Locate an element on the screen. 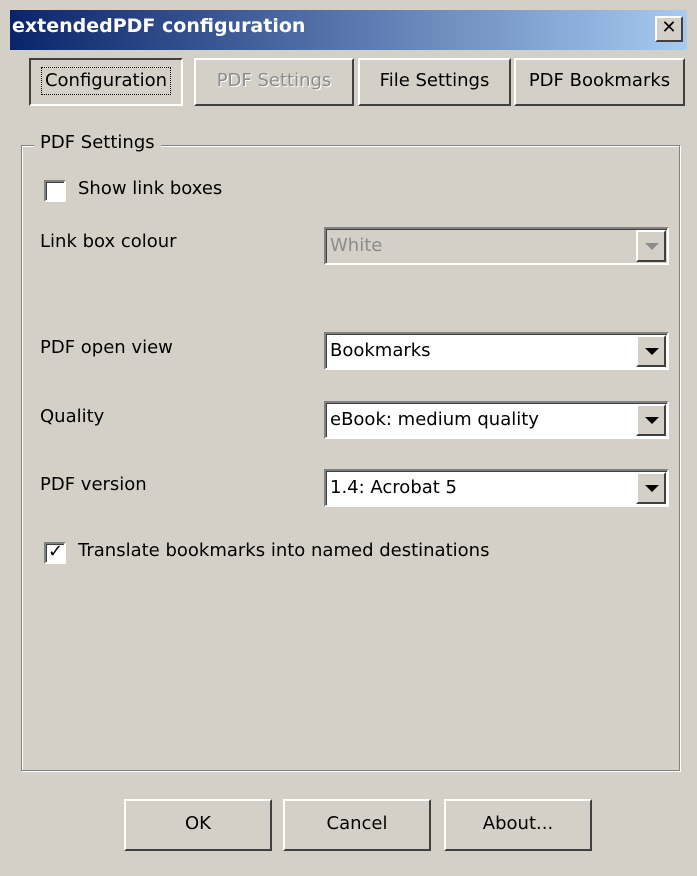  pdf-version-value: 1.4: Acrobat 5 is located at coordinates (394, 487).